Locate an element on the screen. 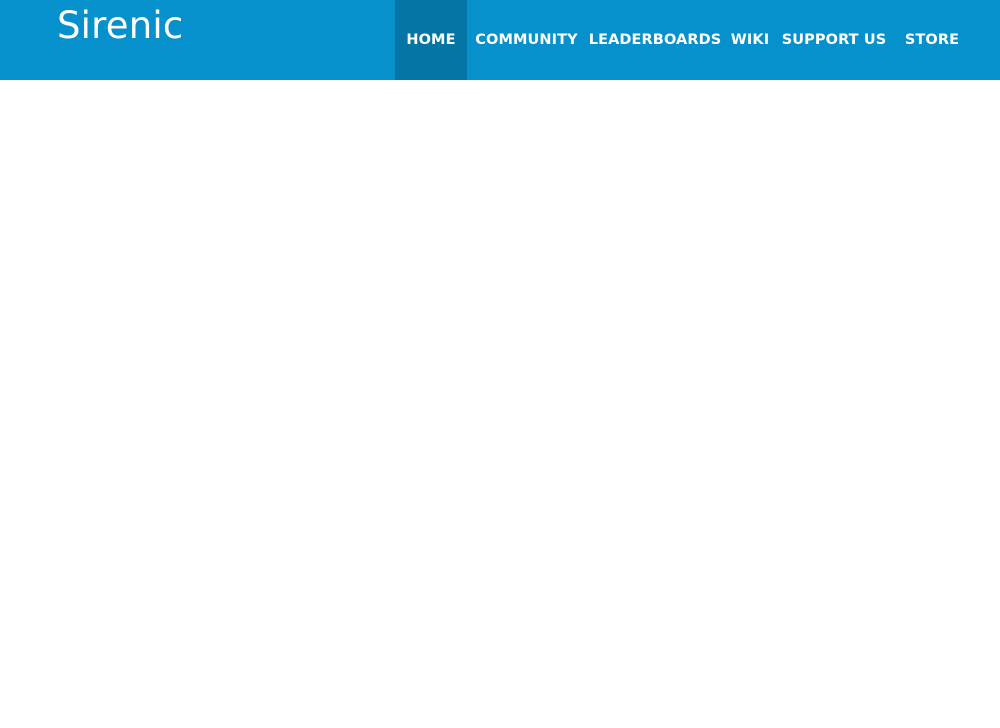 This screenshot has width=1000, height=728. nav-item-store: STORE is located at coordinates (932, 40).